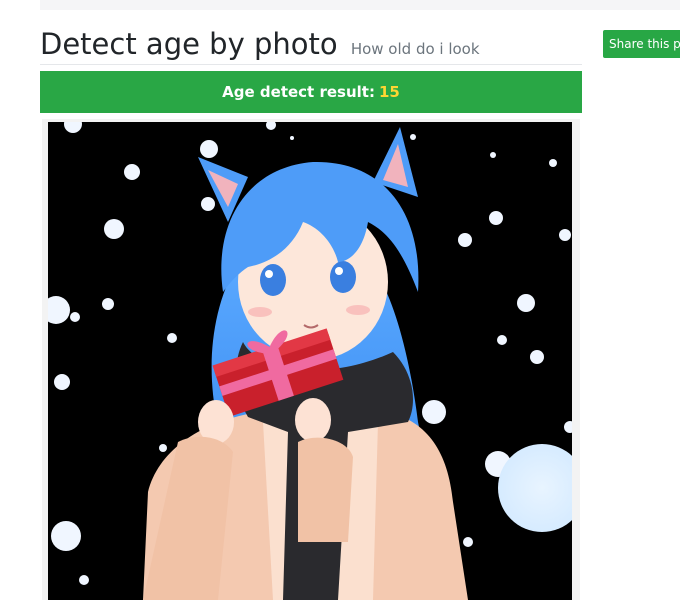 The height and width of the screenshot is (600, 680). I want to click on result-label: Age detect result:, so click(298, 92).